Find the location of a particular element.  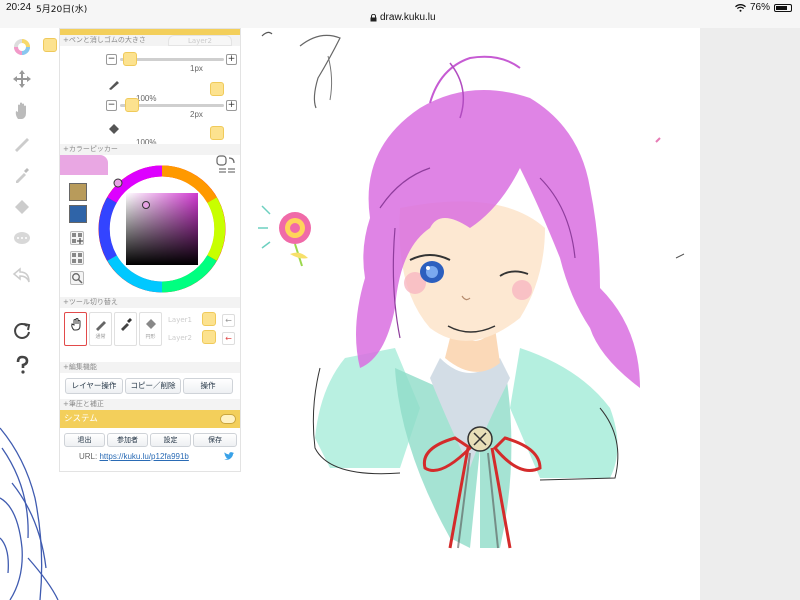

hand-icon is located at coordinates (20, 110).